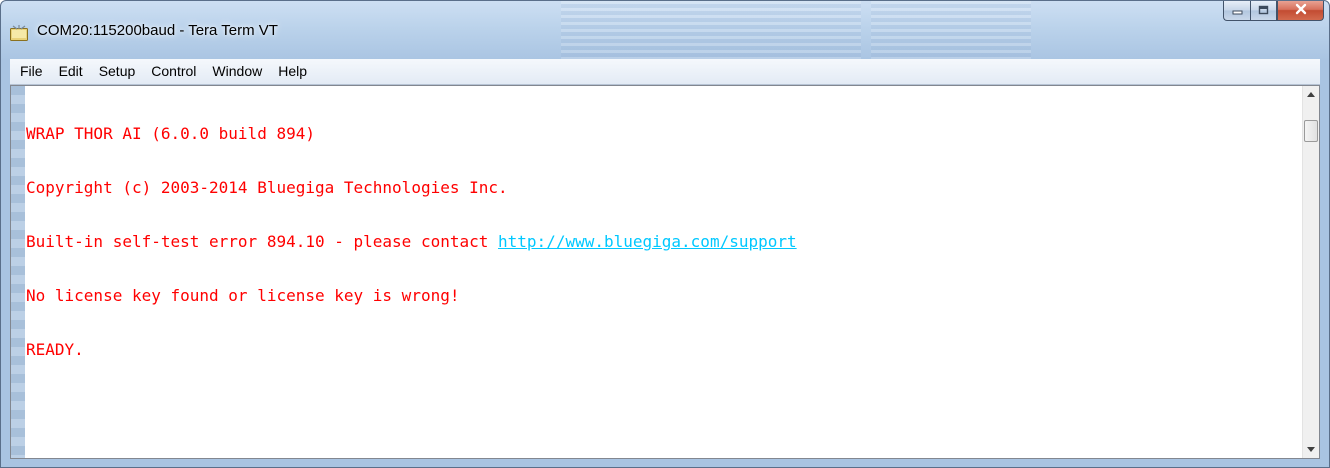  Describe the element at coordinates (1311, 449) in the screenshot. I see `scroll-down-arrow-icon` at that location.